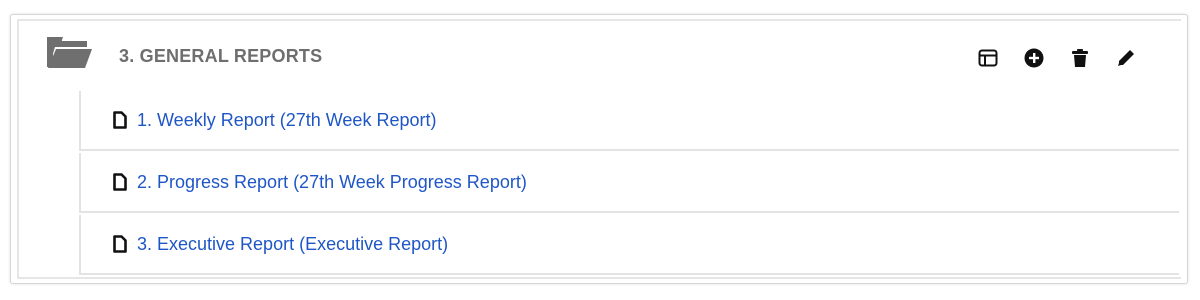  I want to click on section-title: 3. GENERAL REPORTS, so click(221, 56).